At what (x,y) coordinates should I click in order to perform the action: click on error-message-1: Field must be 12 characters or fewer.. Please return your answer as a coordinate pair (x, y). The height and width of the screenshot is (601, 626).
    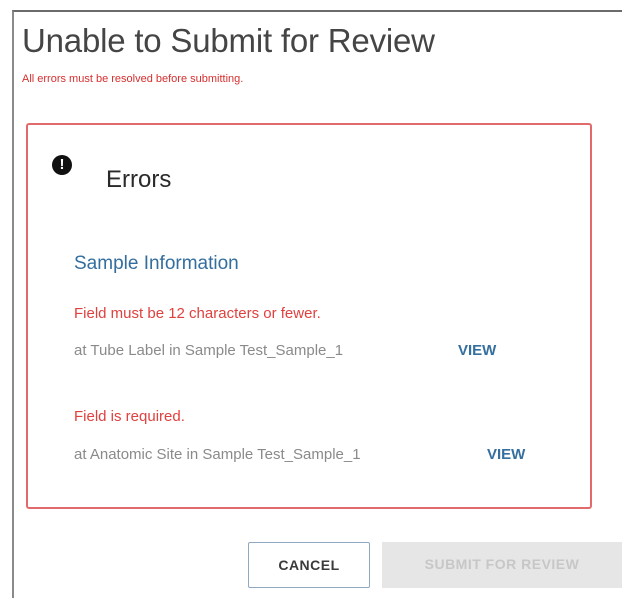
    Looking at the image, I should click on (197, 313).